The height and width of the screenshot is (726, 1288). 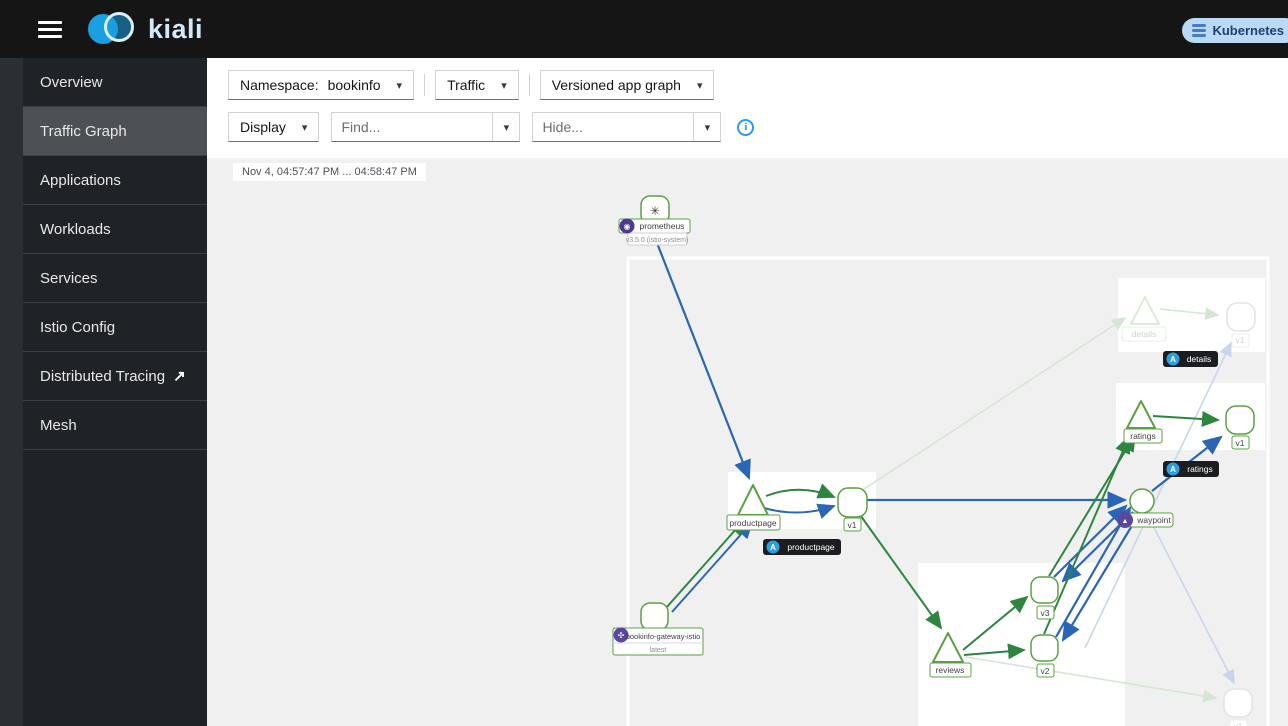 I want to click on svg-text: waypoint, so click(x=1153, y=520).